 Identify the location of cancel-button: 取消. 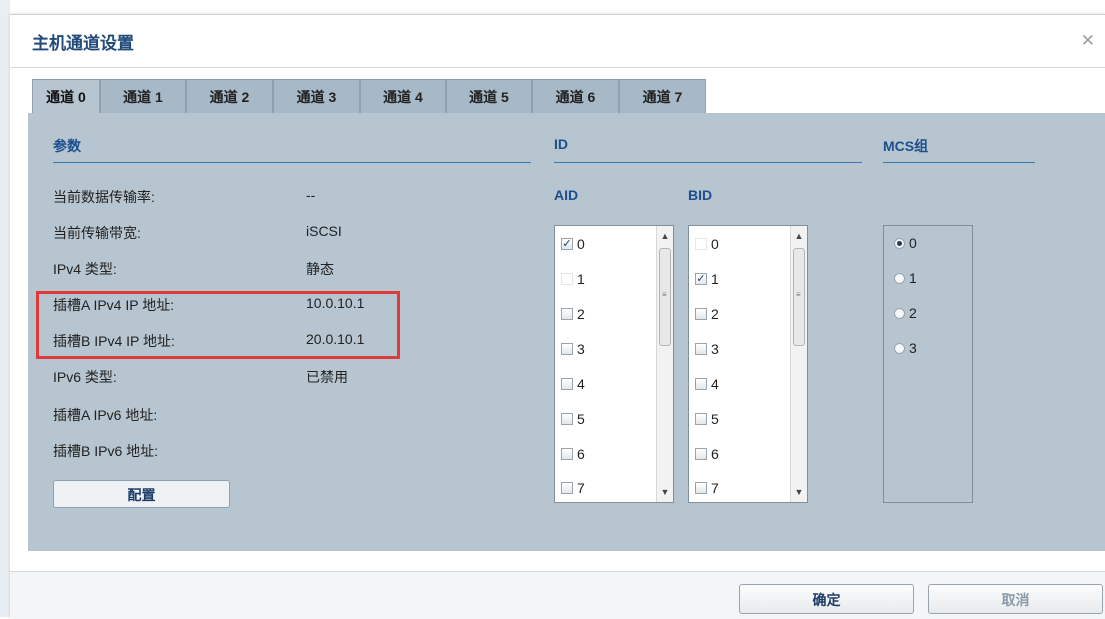
(1015, 599).